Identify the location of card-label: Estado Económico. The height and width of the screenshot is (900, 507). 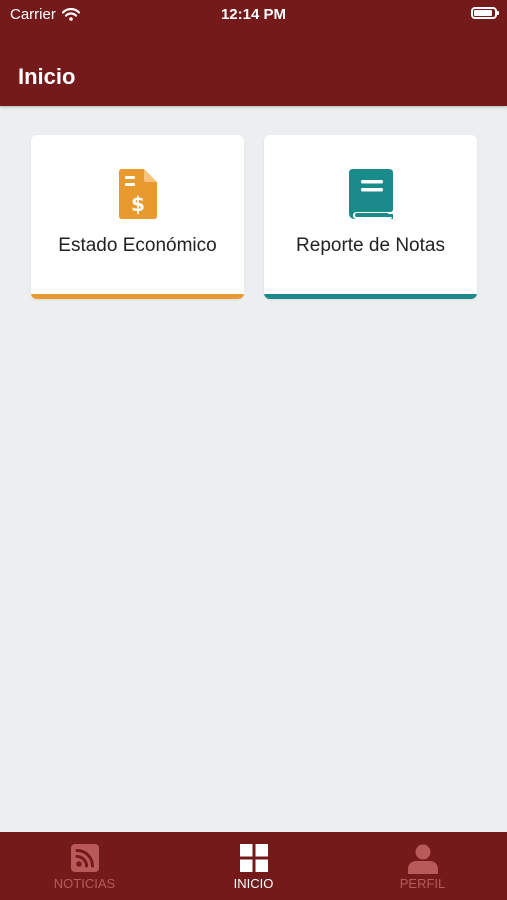
(137, 245).